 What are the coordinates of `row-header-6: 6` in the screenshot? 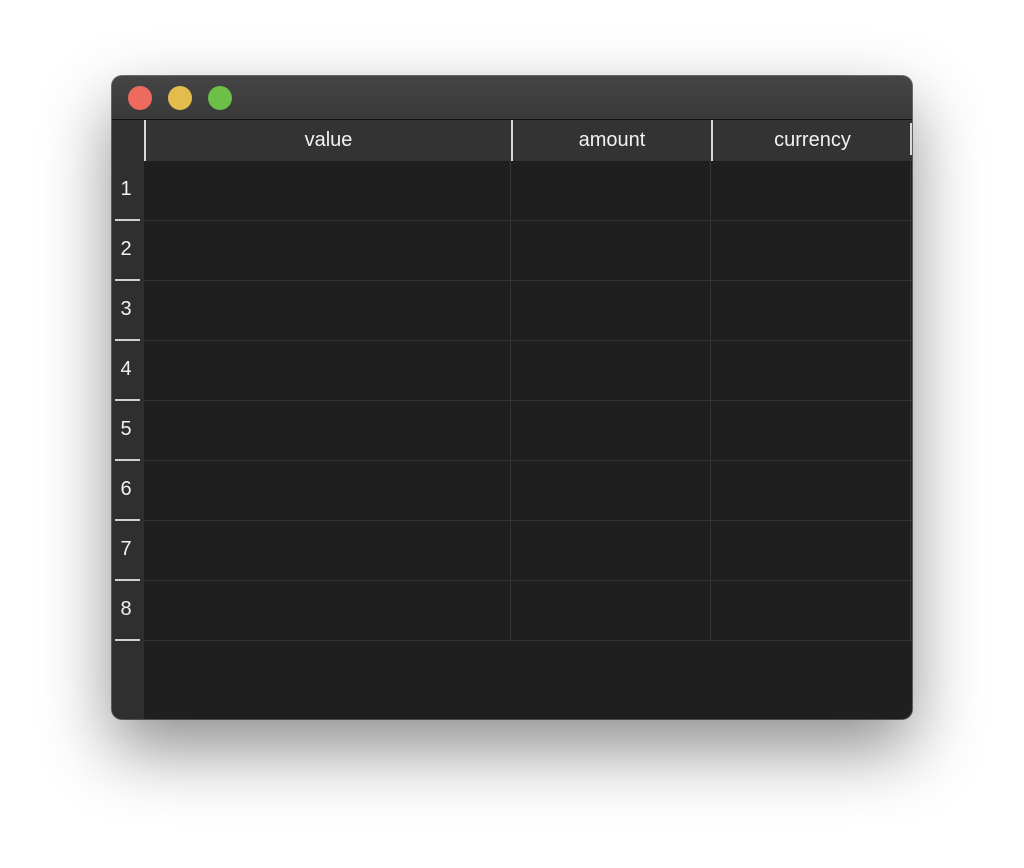 It's located at (126, 491).